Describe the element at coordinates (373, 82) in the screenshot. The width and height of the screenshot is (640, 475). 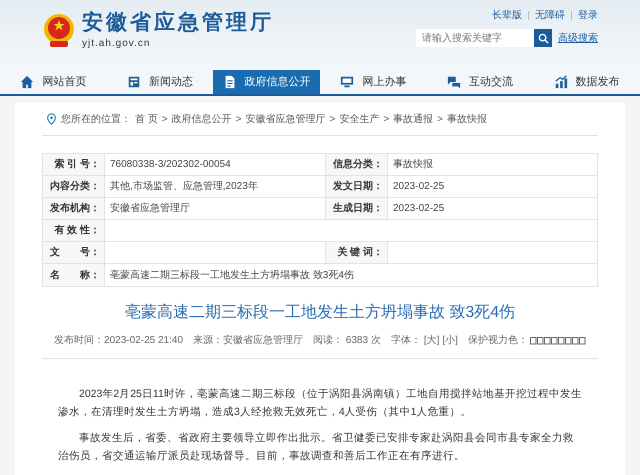
I see `nav-tab: 网上办事` at that location.